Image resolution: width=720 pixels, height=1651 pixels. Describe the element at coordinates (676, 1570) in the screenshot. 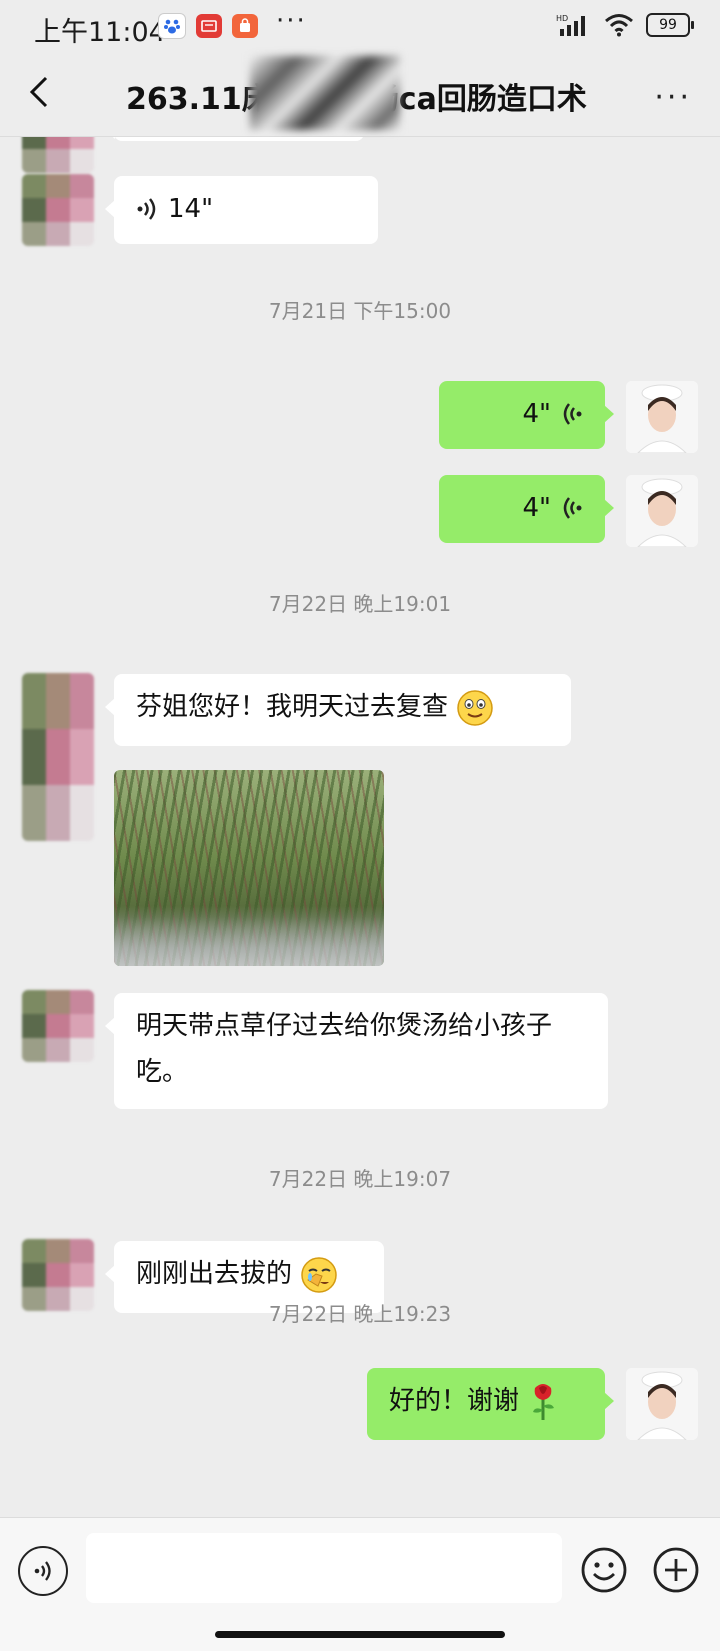

I see `plus-icon` at that location.